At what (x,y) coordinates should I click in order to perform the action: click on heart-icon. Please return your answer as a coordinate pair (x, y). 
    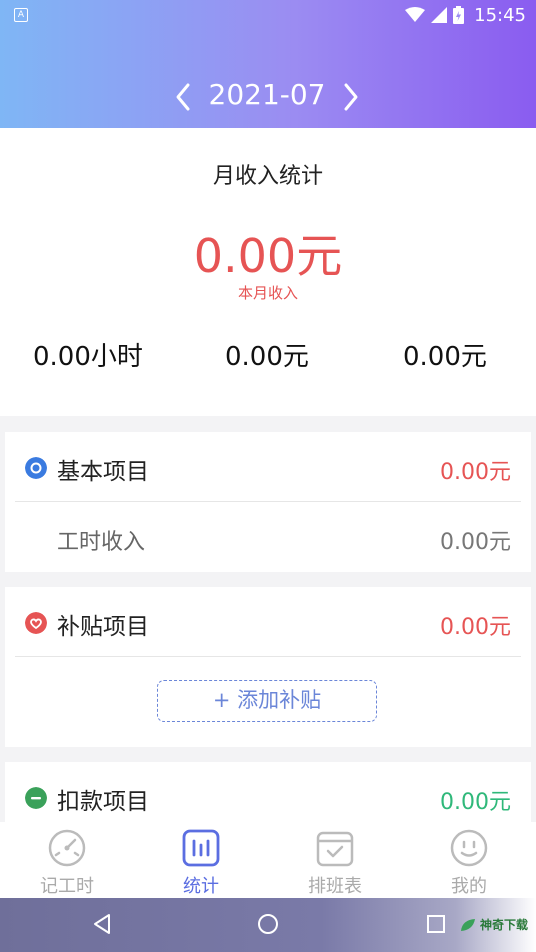
    Looking at the image, I should click on (36, 623).